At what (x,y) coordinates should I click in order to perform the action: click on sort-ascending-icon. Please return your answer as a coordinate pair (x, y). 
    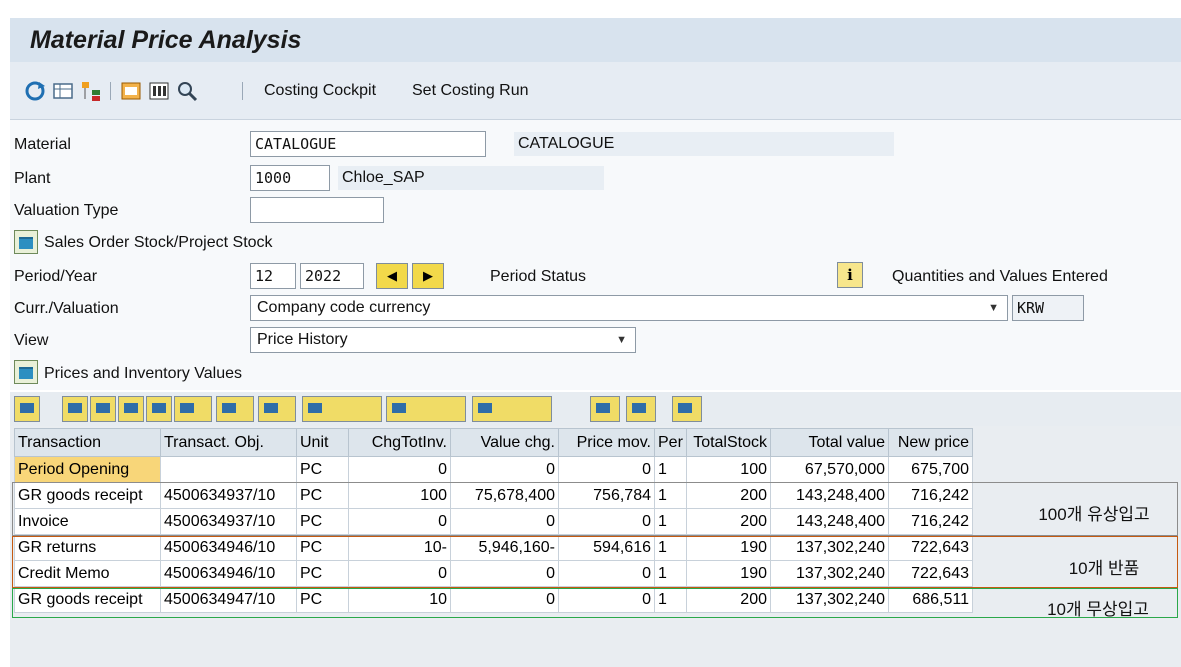
    Looking at the image, I should click on (75, 409).